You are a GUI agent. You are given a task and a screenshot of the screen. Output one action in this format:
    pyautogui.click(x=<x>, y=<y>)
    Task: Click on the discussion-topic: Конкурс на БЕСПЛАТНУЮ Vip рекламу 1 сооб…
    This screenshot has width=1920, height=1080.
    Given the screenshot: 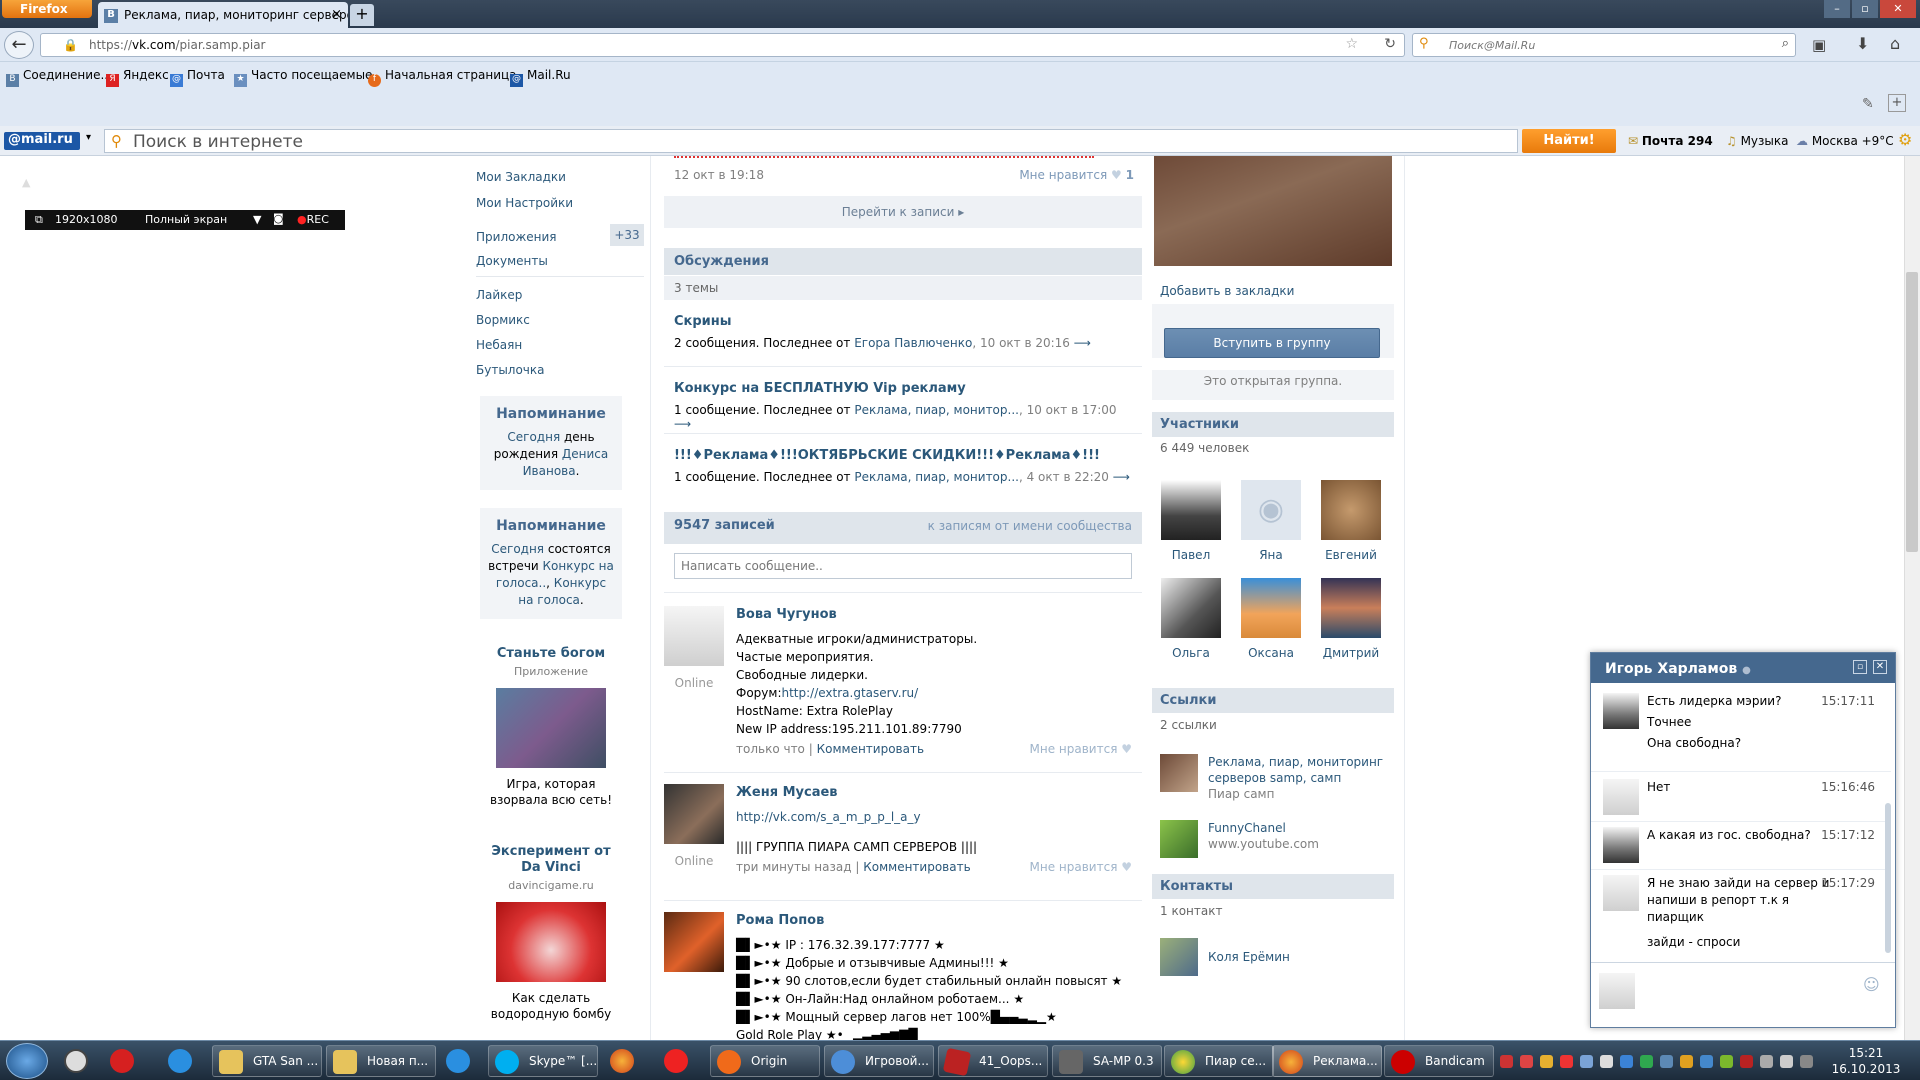 What is the action you would take?
    pyautogui.click(x=904, y=406)
    